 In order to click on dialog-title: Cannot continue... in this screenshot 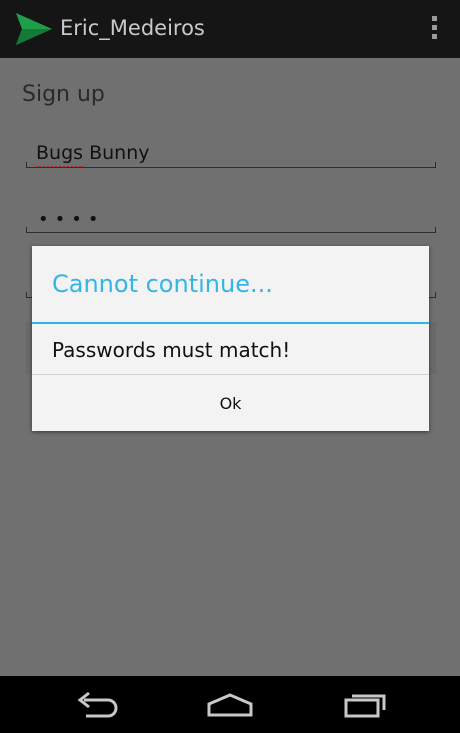, I will do `click(162, 284)`.